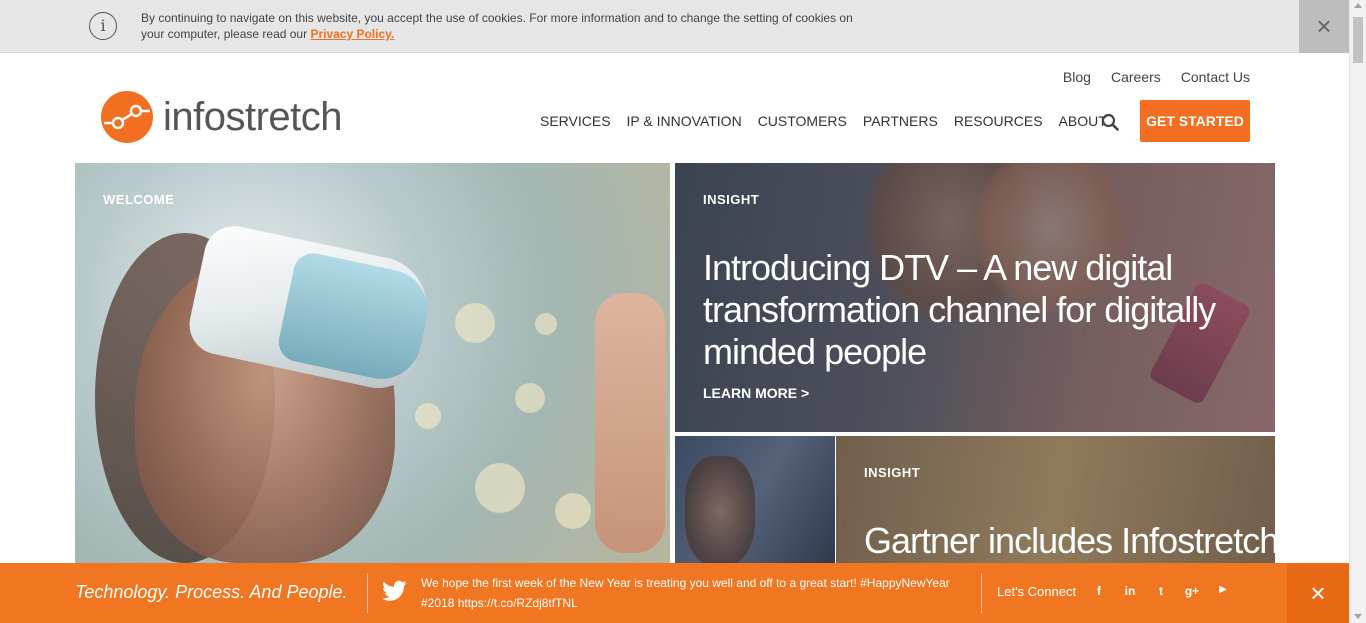  Describe the element at coordinates (127, 117) in the screenshot. I see `infostretch-logo-icon` at that location.